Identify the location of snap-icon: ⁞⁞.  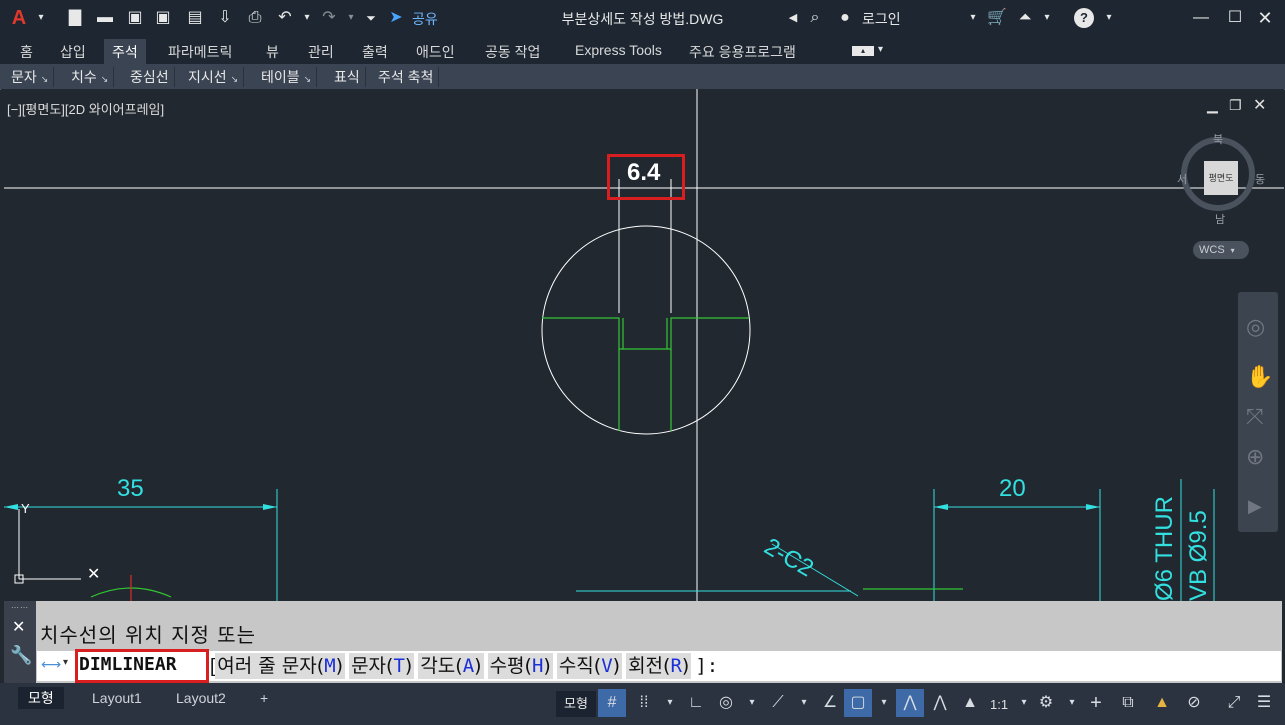
(644, 703).